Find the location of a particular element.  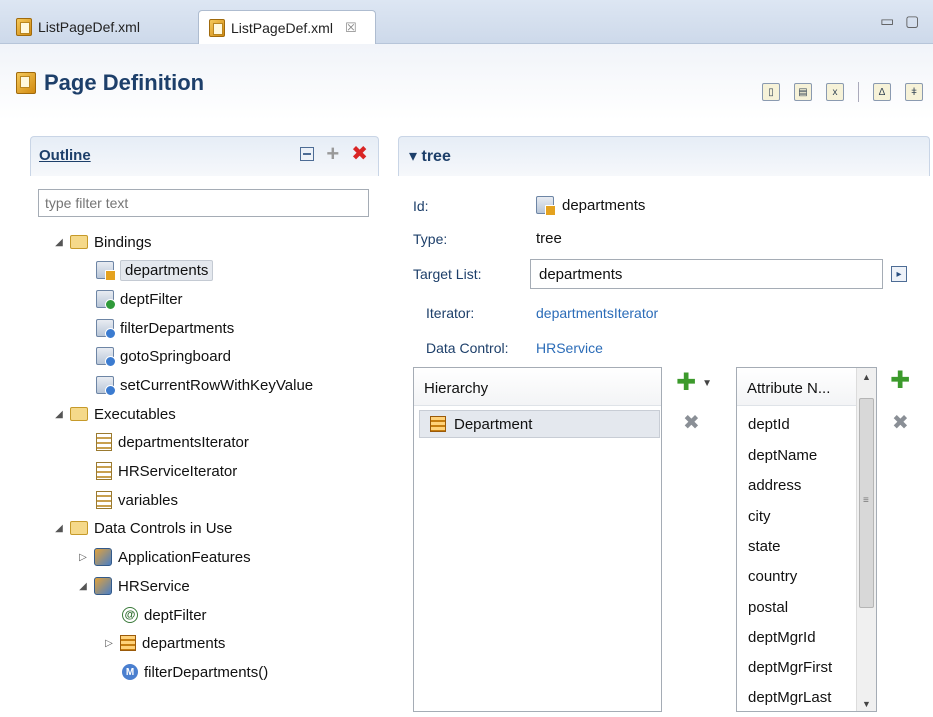

tree-node-departmentsiterator: departmentsIterator is located at coordinates (172, 442).